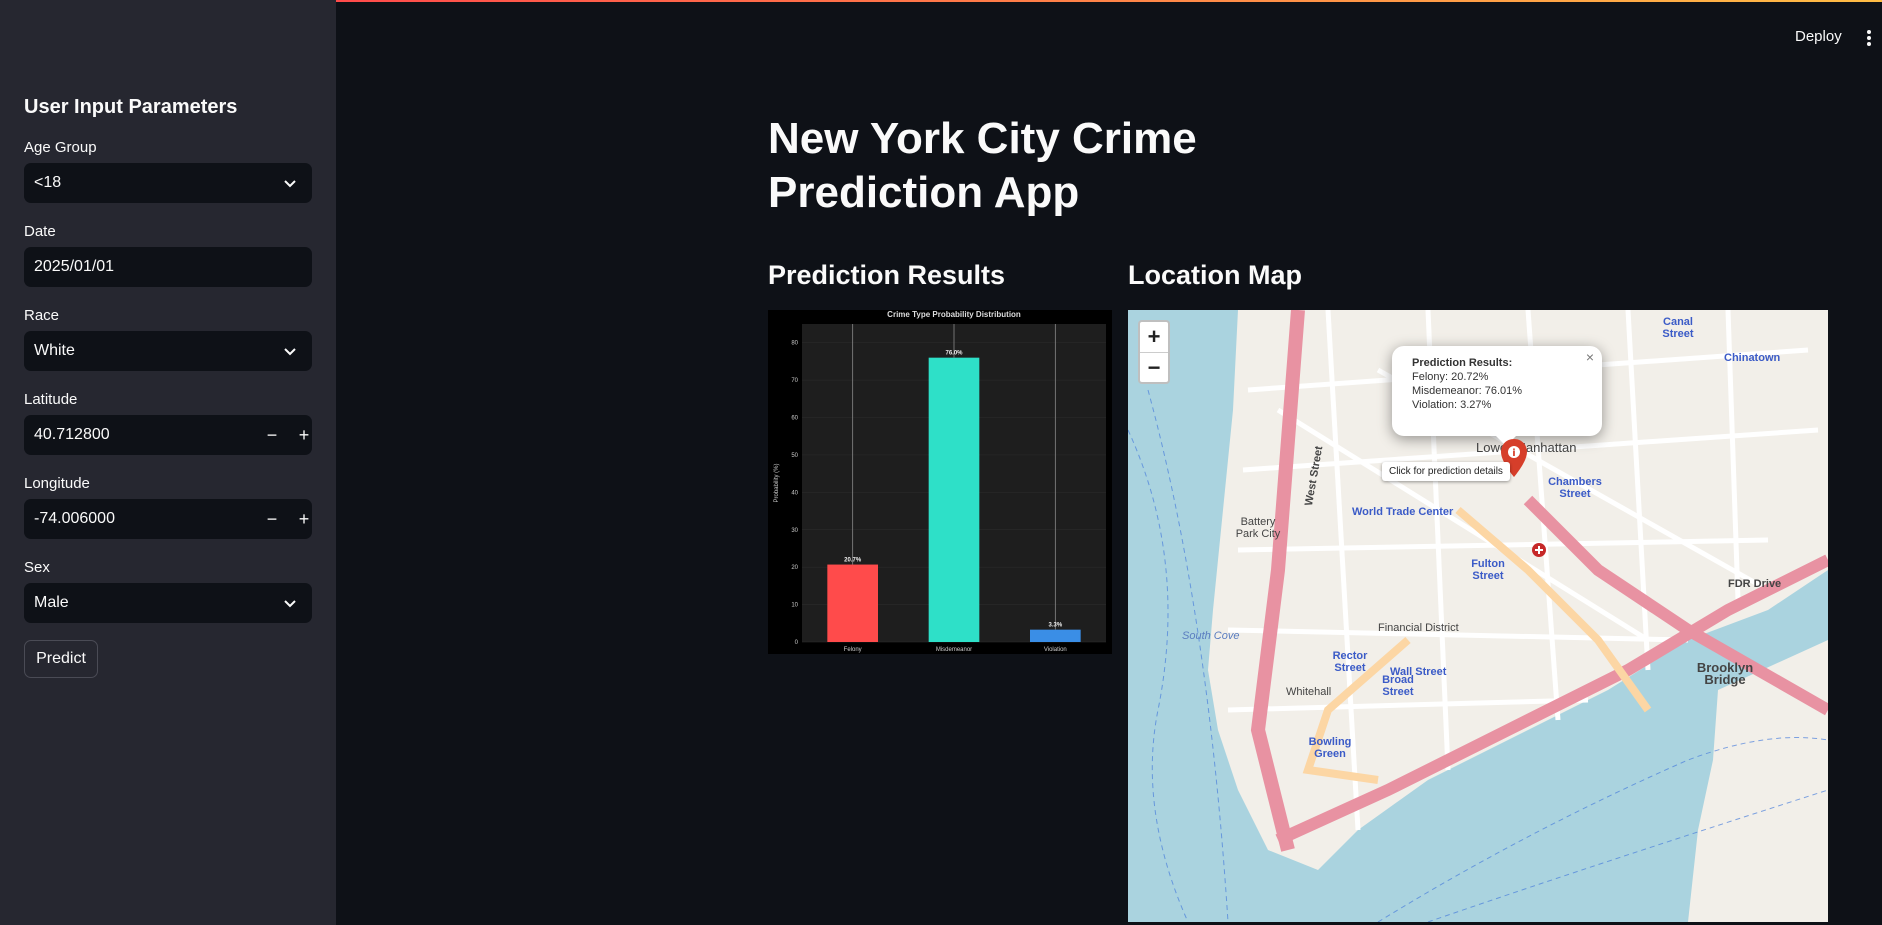 This screenshot has height=925, width=1882. Describe the element at coordinates (48, 182) in the screenshot. I see `age-group-value: <18` at that location.